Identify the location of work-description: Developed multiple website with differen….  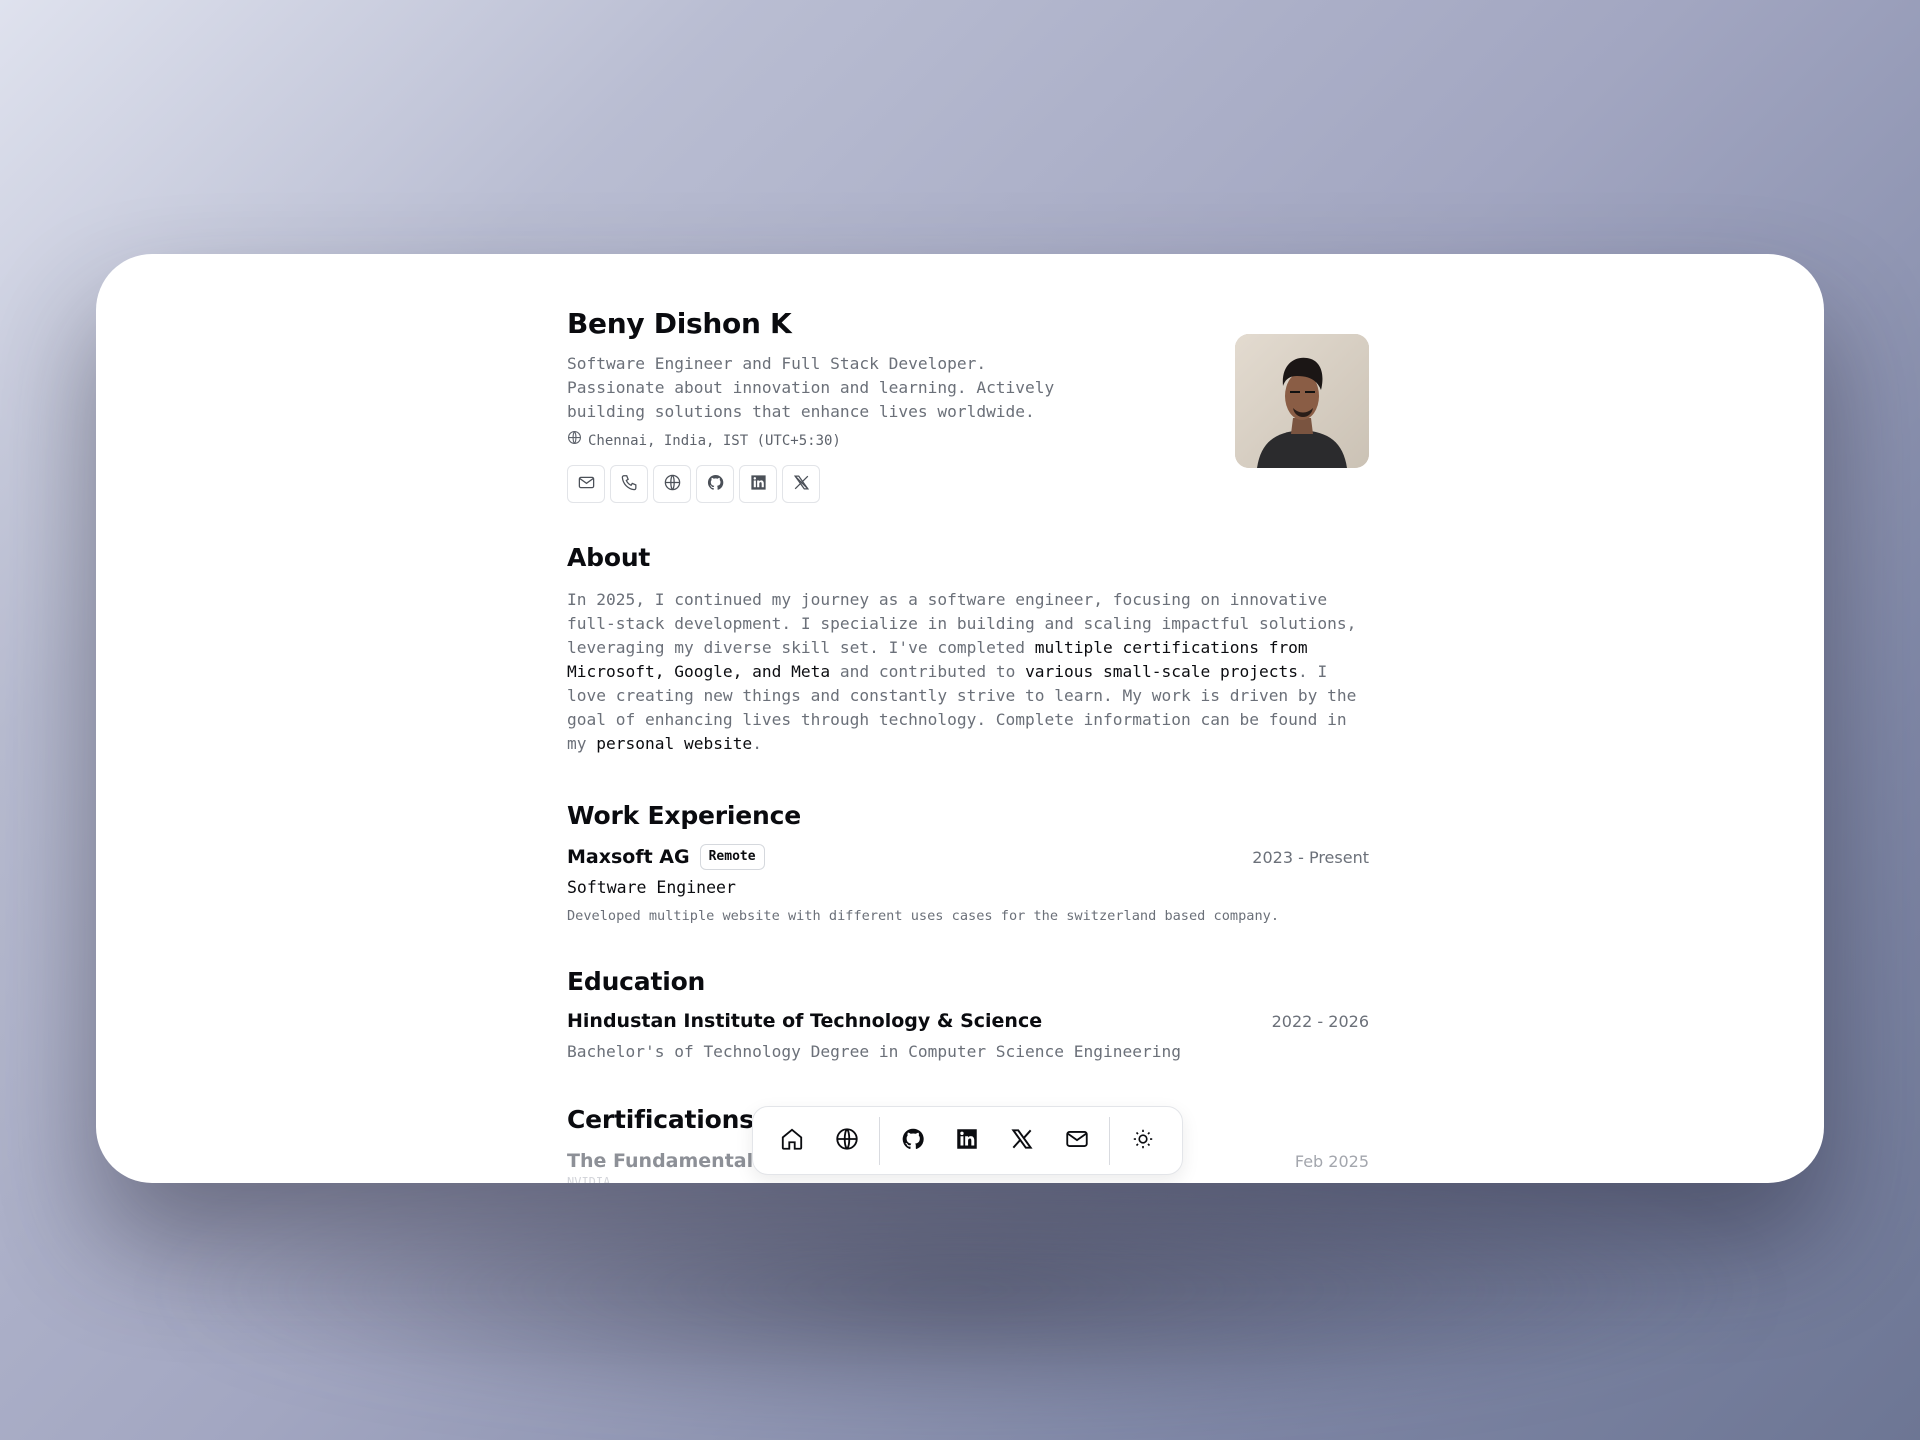
(923, 916).